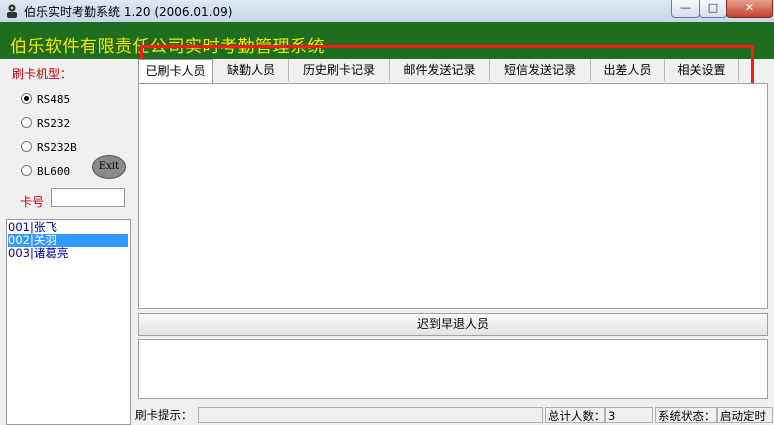  What do you see at coordinates (453, 369) in the screenshot?
I see `late-early-list` at bounding box center [453, 369].